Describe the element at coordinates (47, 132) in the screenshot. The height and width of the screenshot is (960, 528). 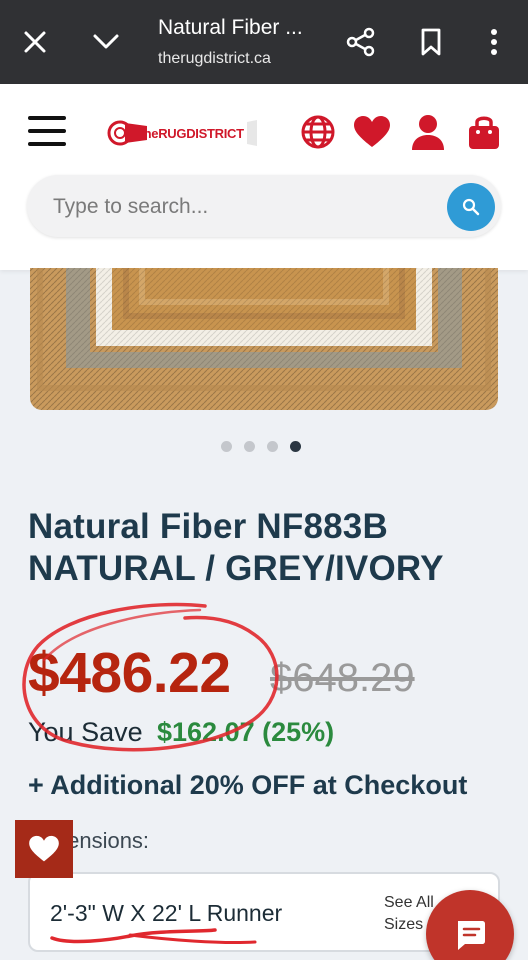
I see `menu-icon` at that location.